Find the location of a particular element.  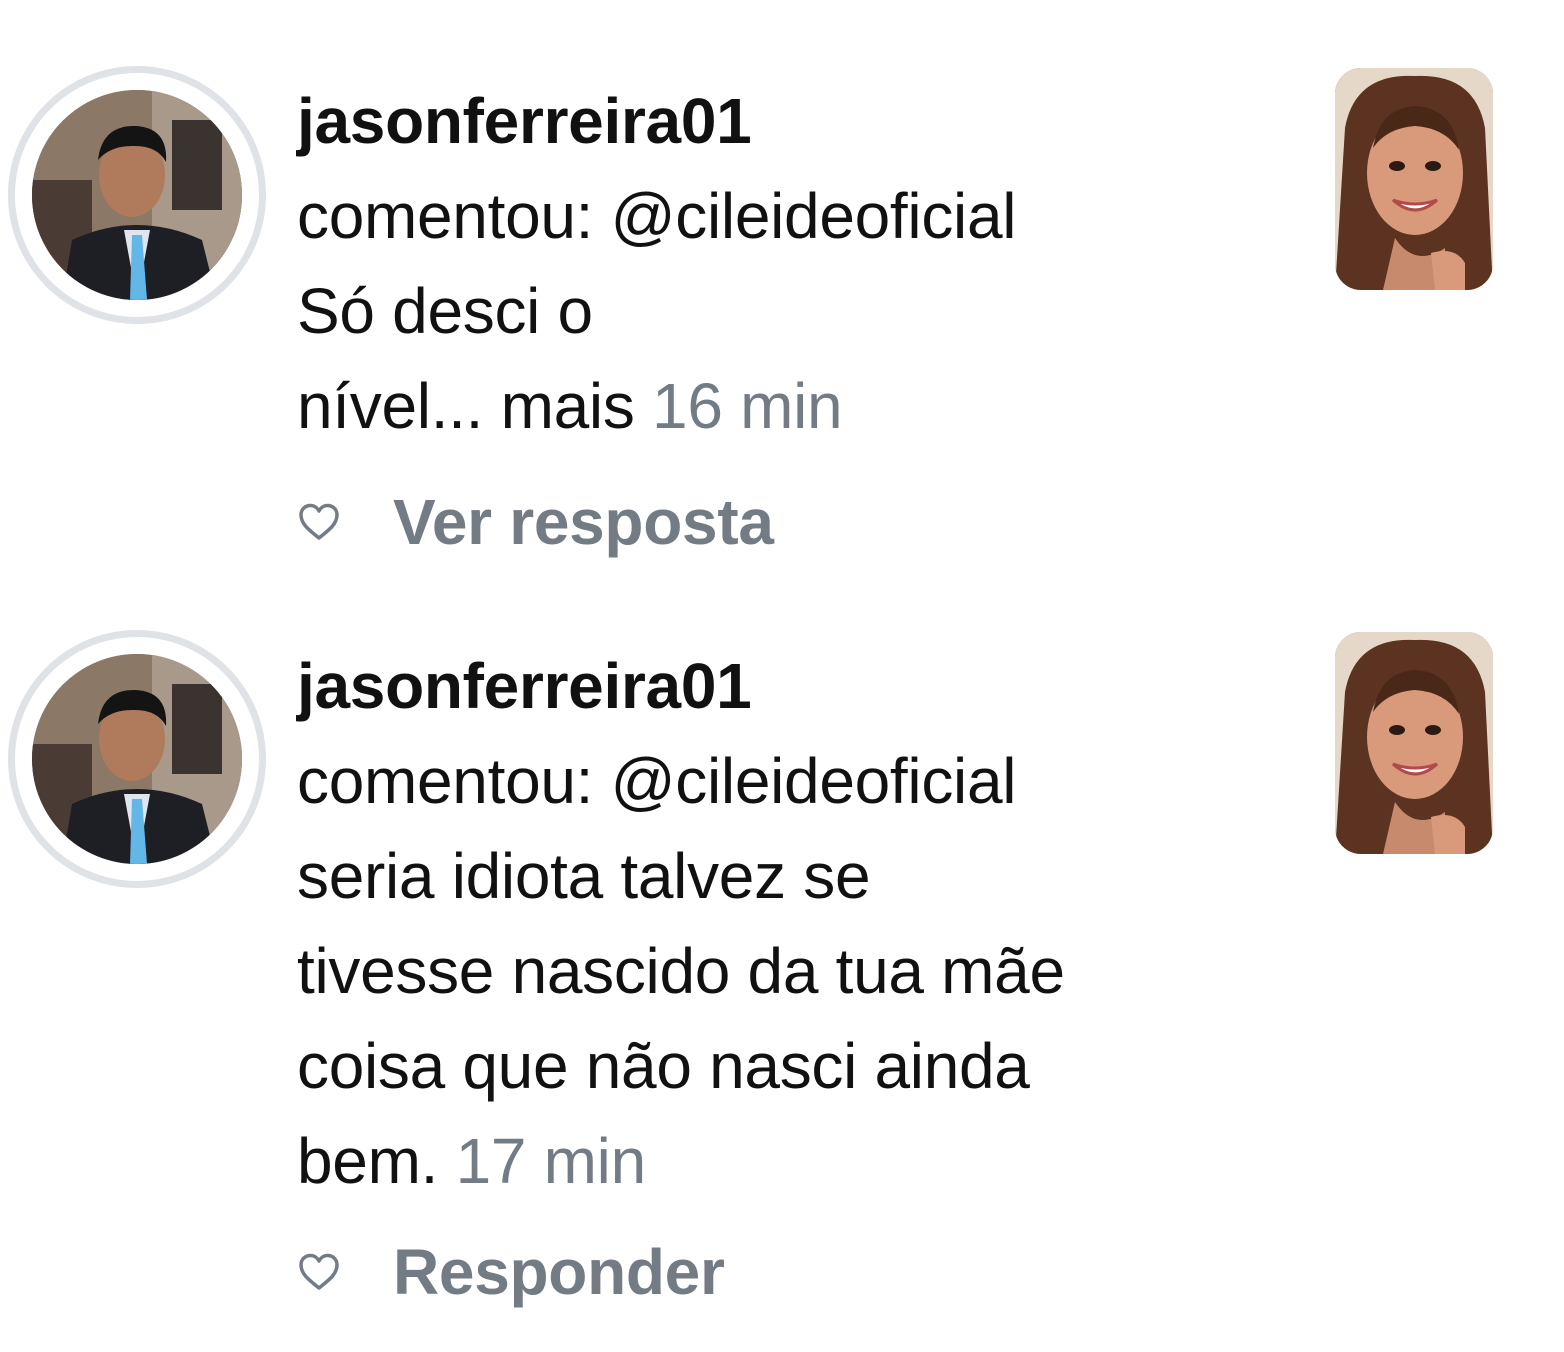

reply-button: Responder is located at coordinates (559, 1272).